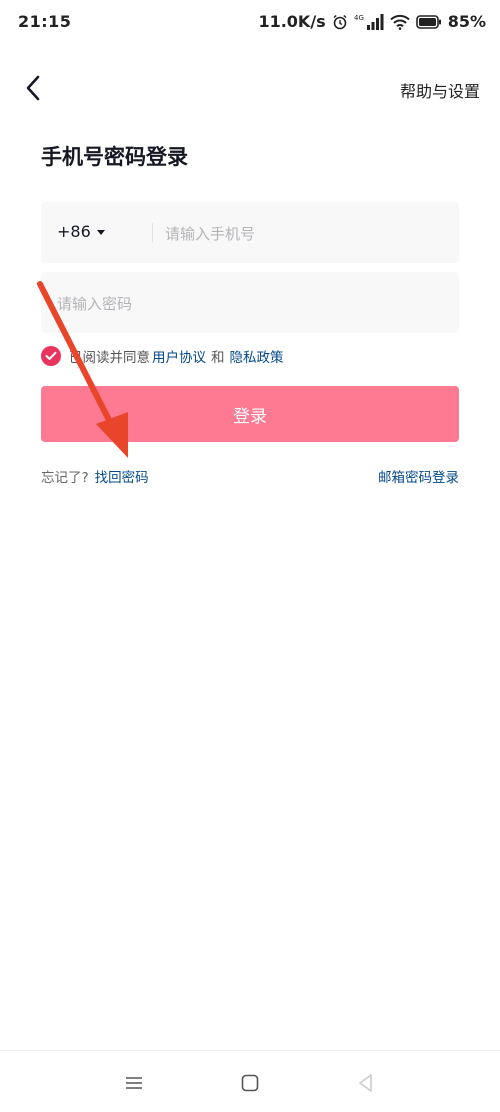 This screenshot has height=1112, width=500. I want to click on password-field, so click(250, 302).